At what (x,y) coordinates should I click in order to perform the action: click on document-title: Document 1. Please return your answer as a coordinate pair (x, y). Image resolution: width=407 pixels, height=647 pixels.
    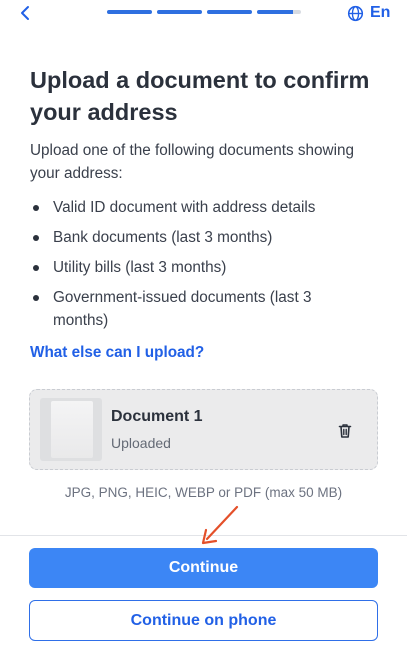
    Looking at the image, I should click on (157, 416).